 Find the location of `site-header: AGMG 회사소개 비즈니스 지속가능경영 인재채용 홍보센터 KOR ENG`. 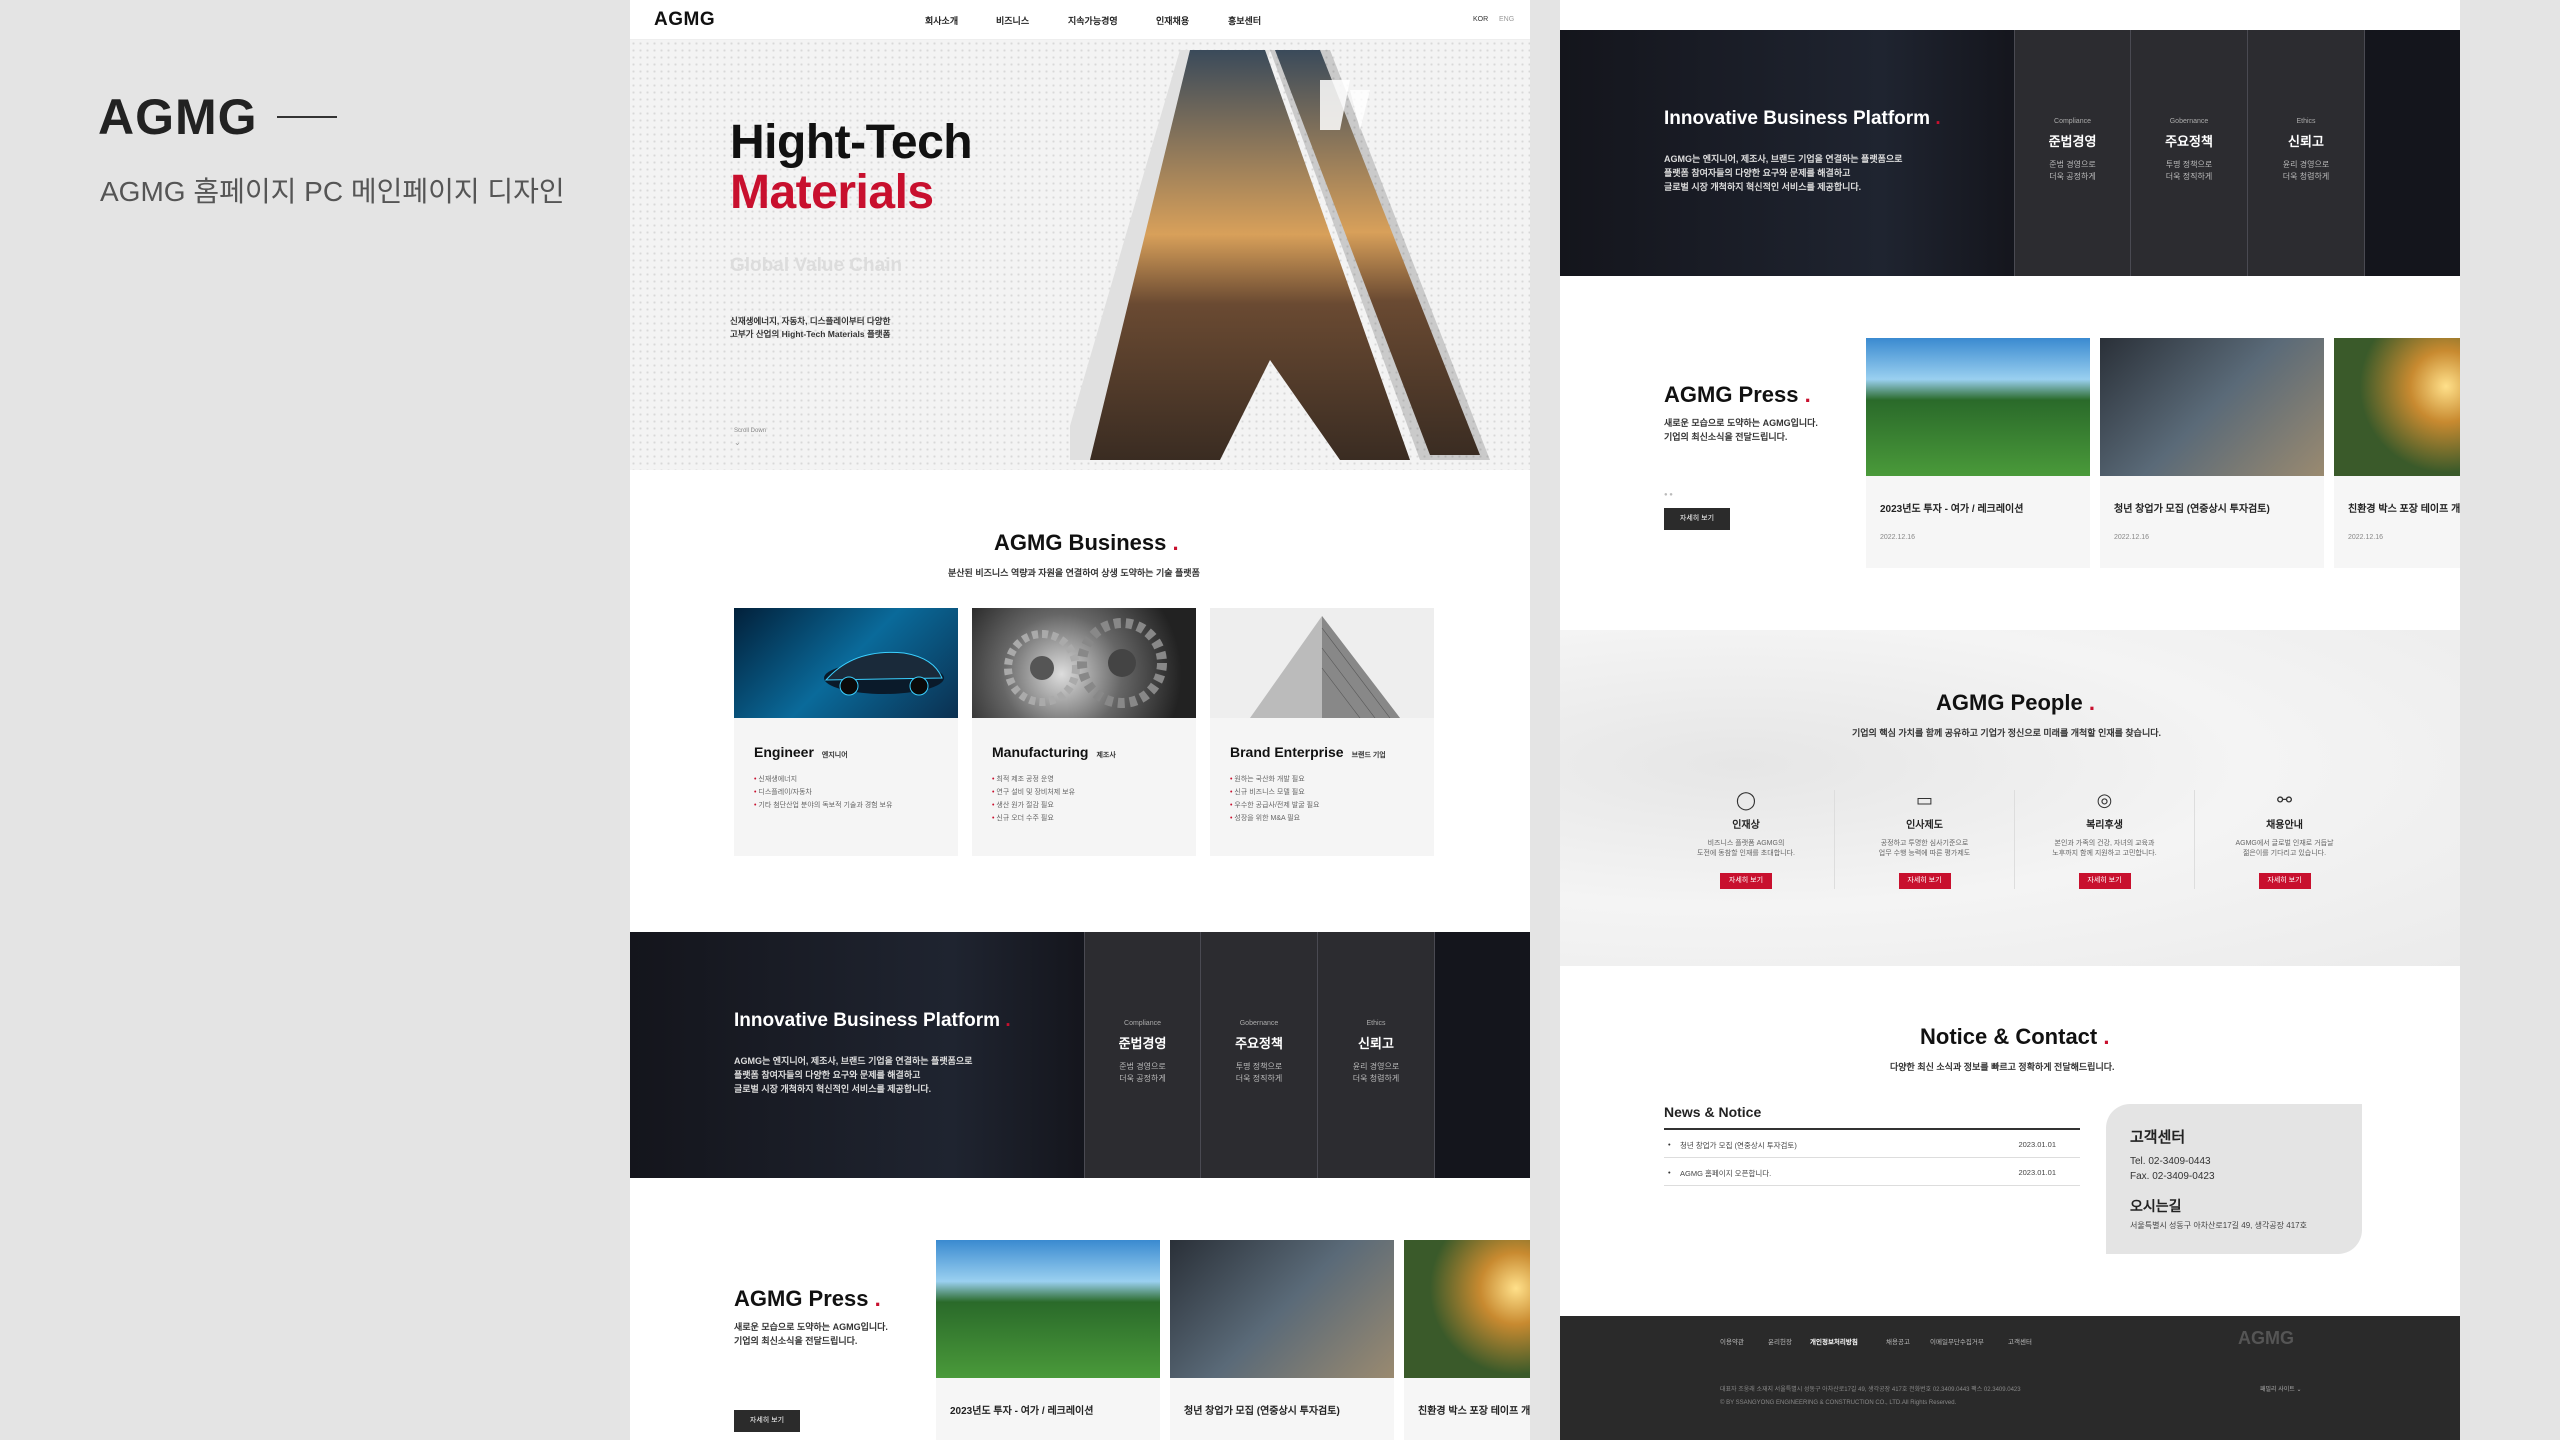

site-header: AGMG 회사소개 비즈니스 지속가능경영 인재채용 홍보센터 KOR ENG is located at coordinates (1080, 20).